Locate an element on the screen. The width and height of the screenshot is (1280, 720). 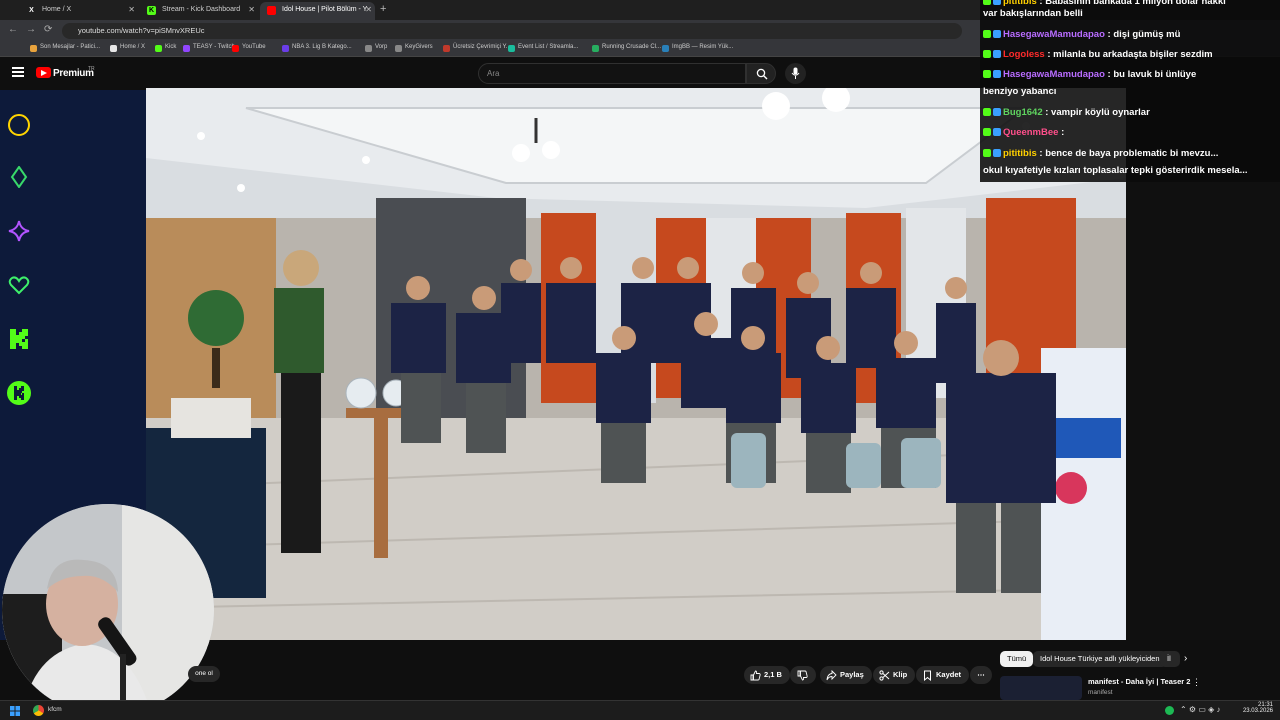
region-code: TR is located at coordinates (91, 69).